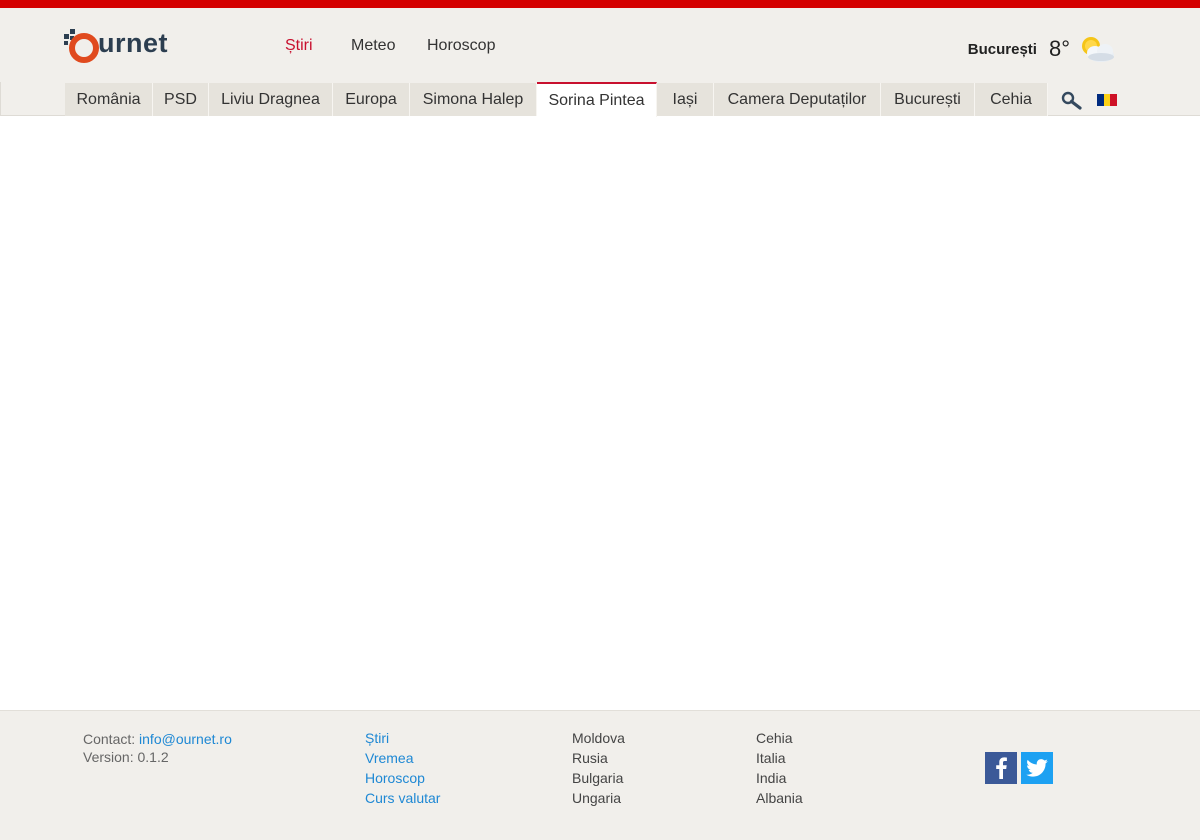 This screenshot has width=1200, height=840. I want to click on tab-bucuresti: București, so click(928, 99).